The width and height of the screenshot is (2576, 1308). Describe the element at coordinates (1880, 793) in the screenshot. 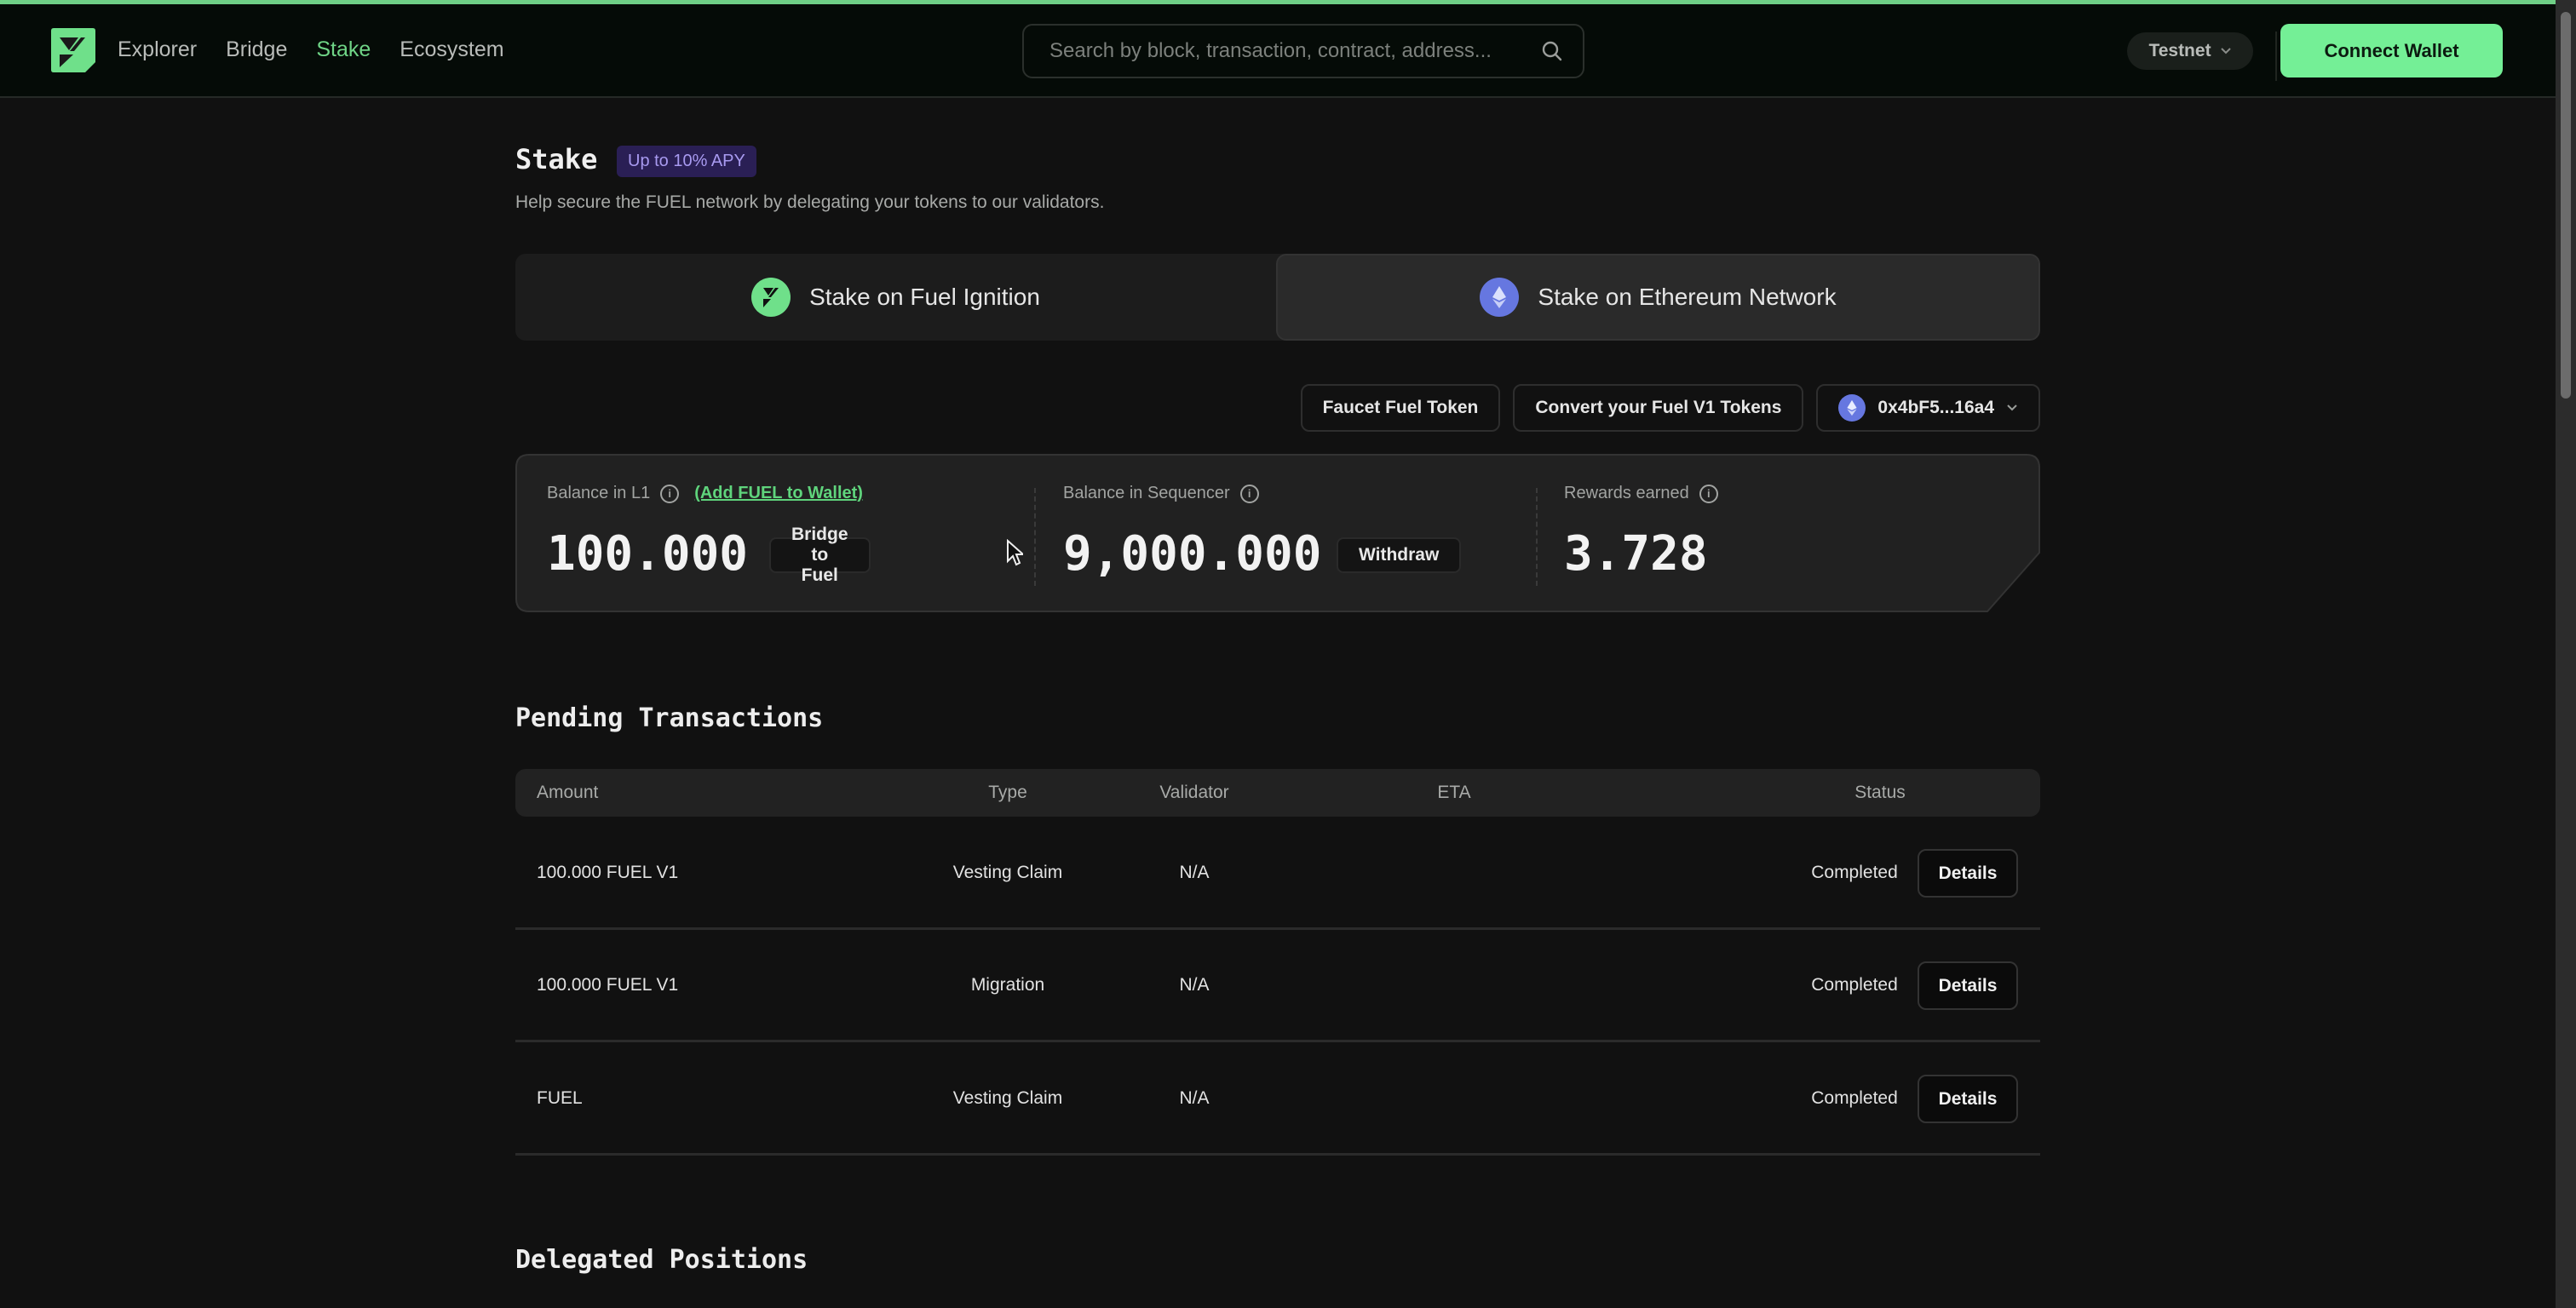

I see `column-header-status: Status` at that location.